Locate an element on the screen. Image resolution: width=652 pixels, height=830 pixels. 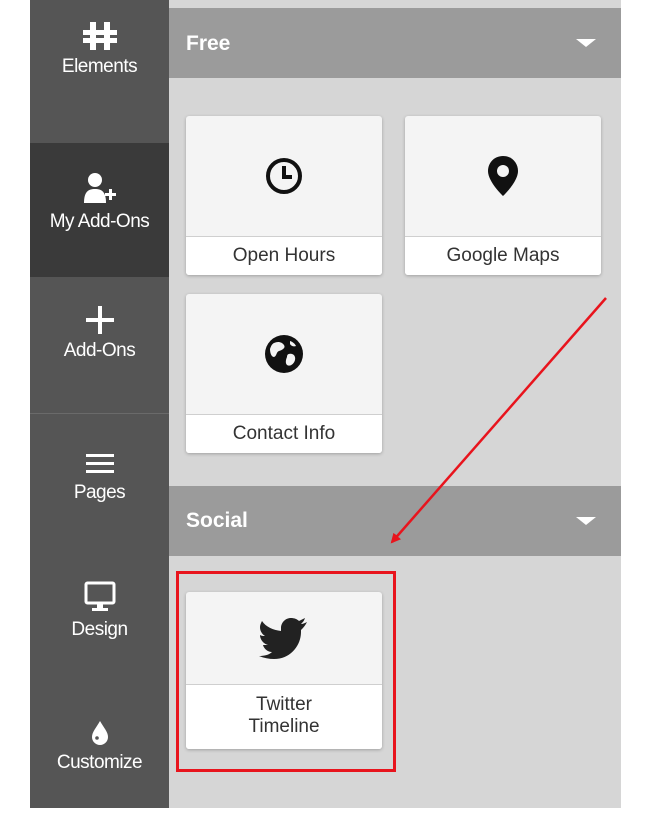
map-pin-icon is located at coordinates (503, 176).